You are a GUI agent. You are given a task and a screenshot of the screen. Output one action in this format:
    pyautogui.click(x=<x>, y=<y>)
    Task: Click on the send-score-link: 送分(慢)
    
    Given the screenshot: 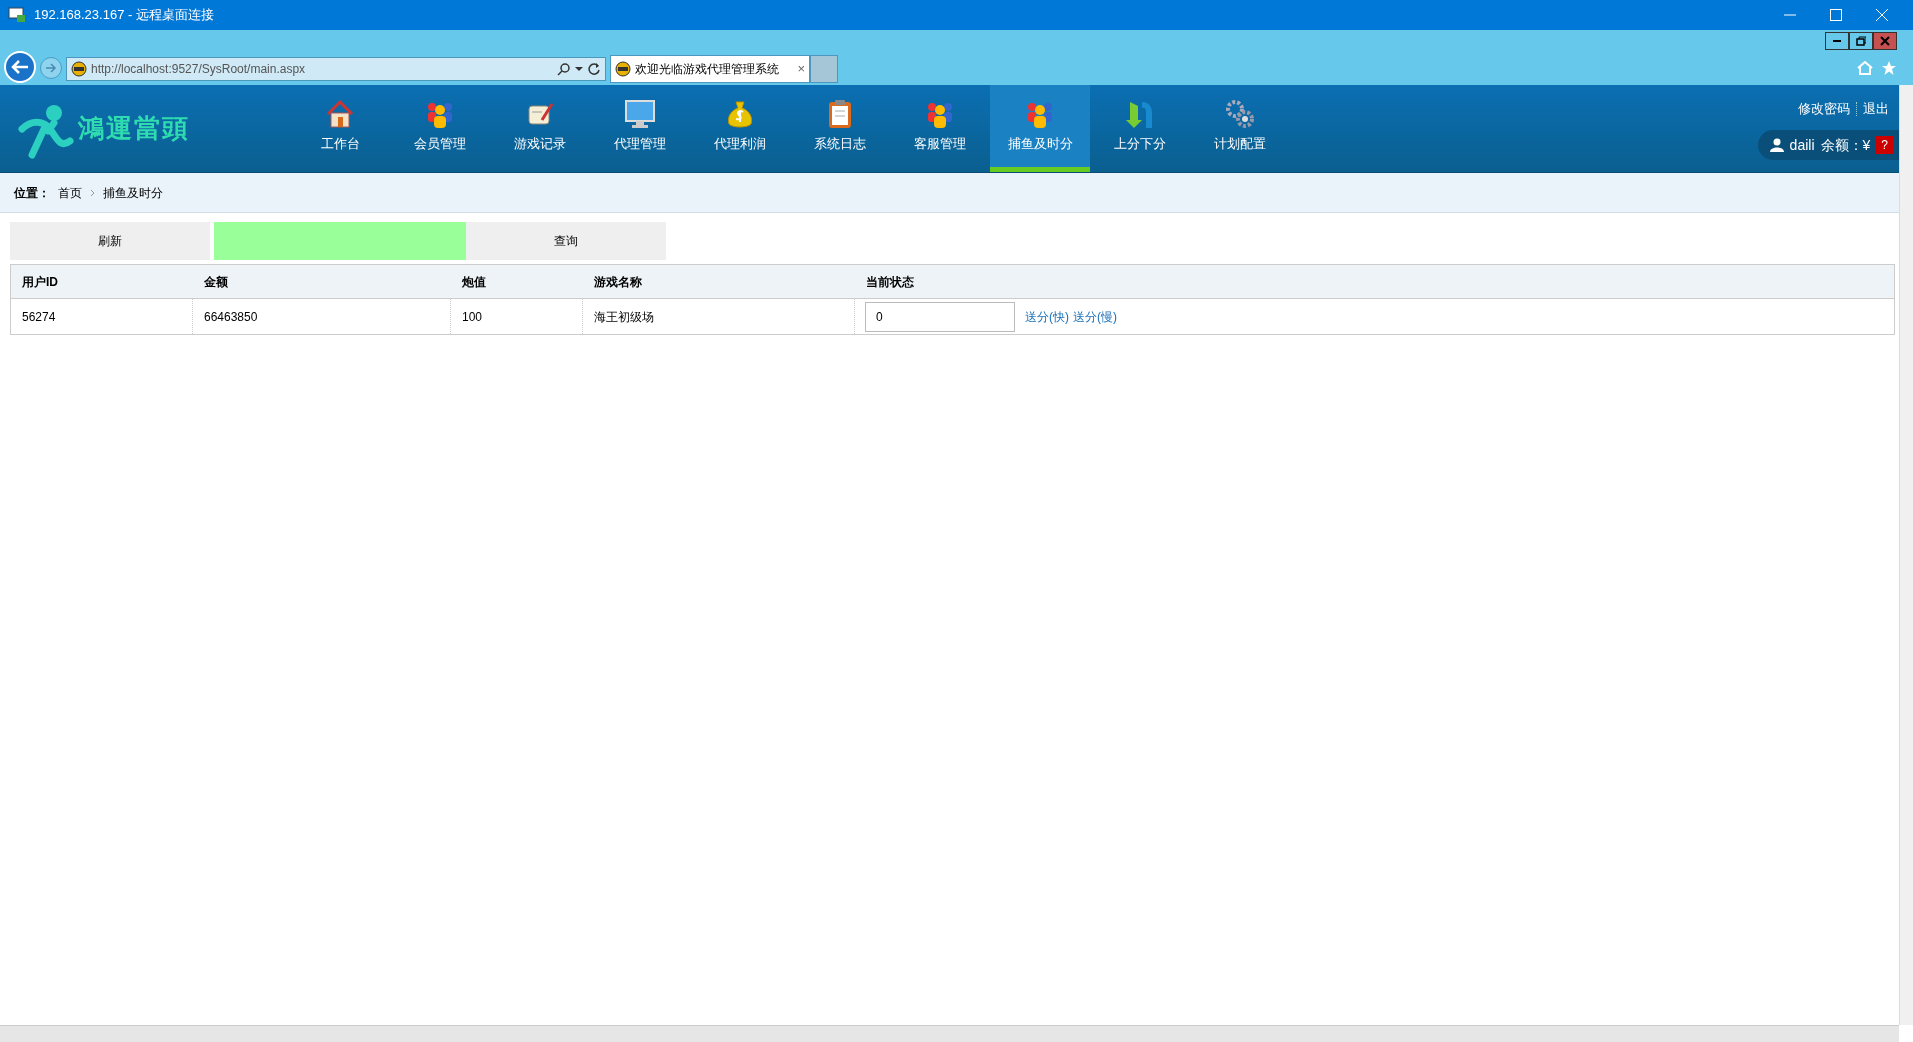 What is the action you would take?
    pyautogui.click(x=1095, y=316)
    